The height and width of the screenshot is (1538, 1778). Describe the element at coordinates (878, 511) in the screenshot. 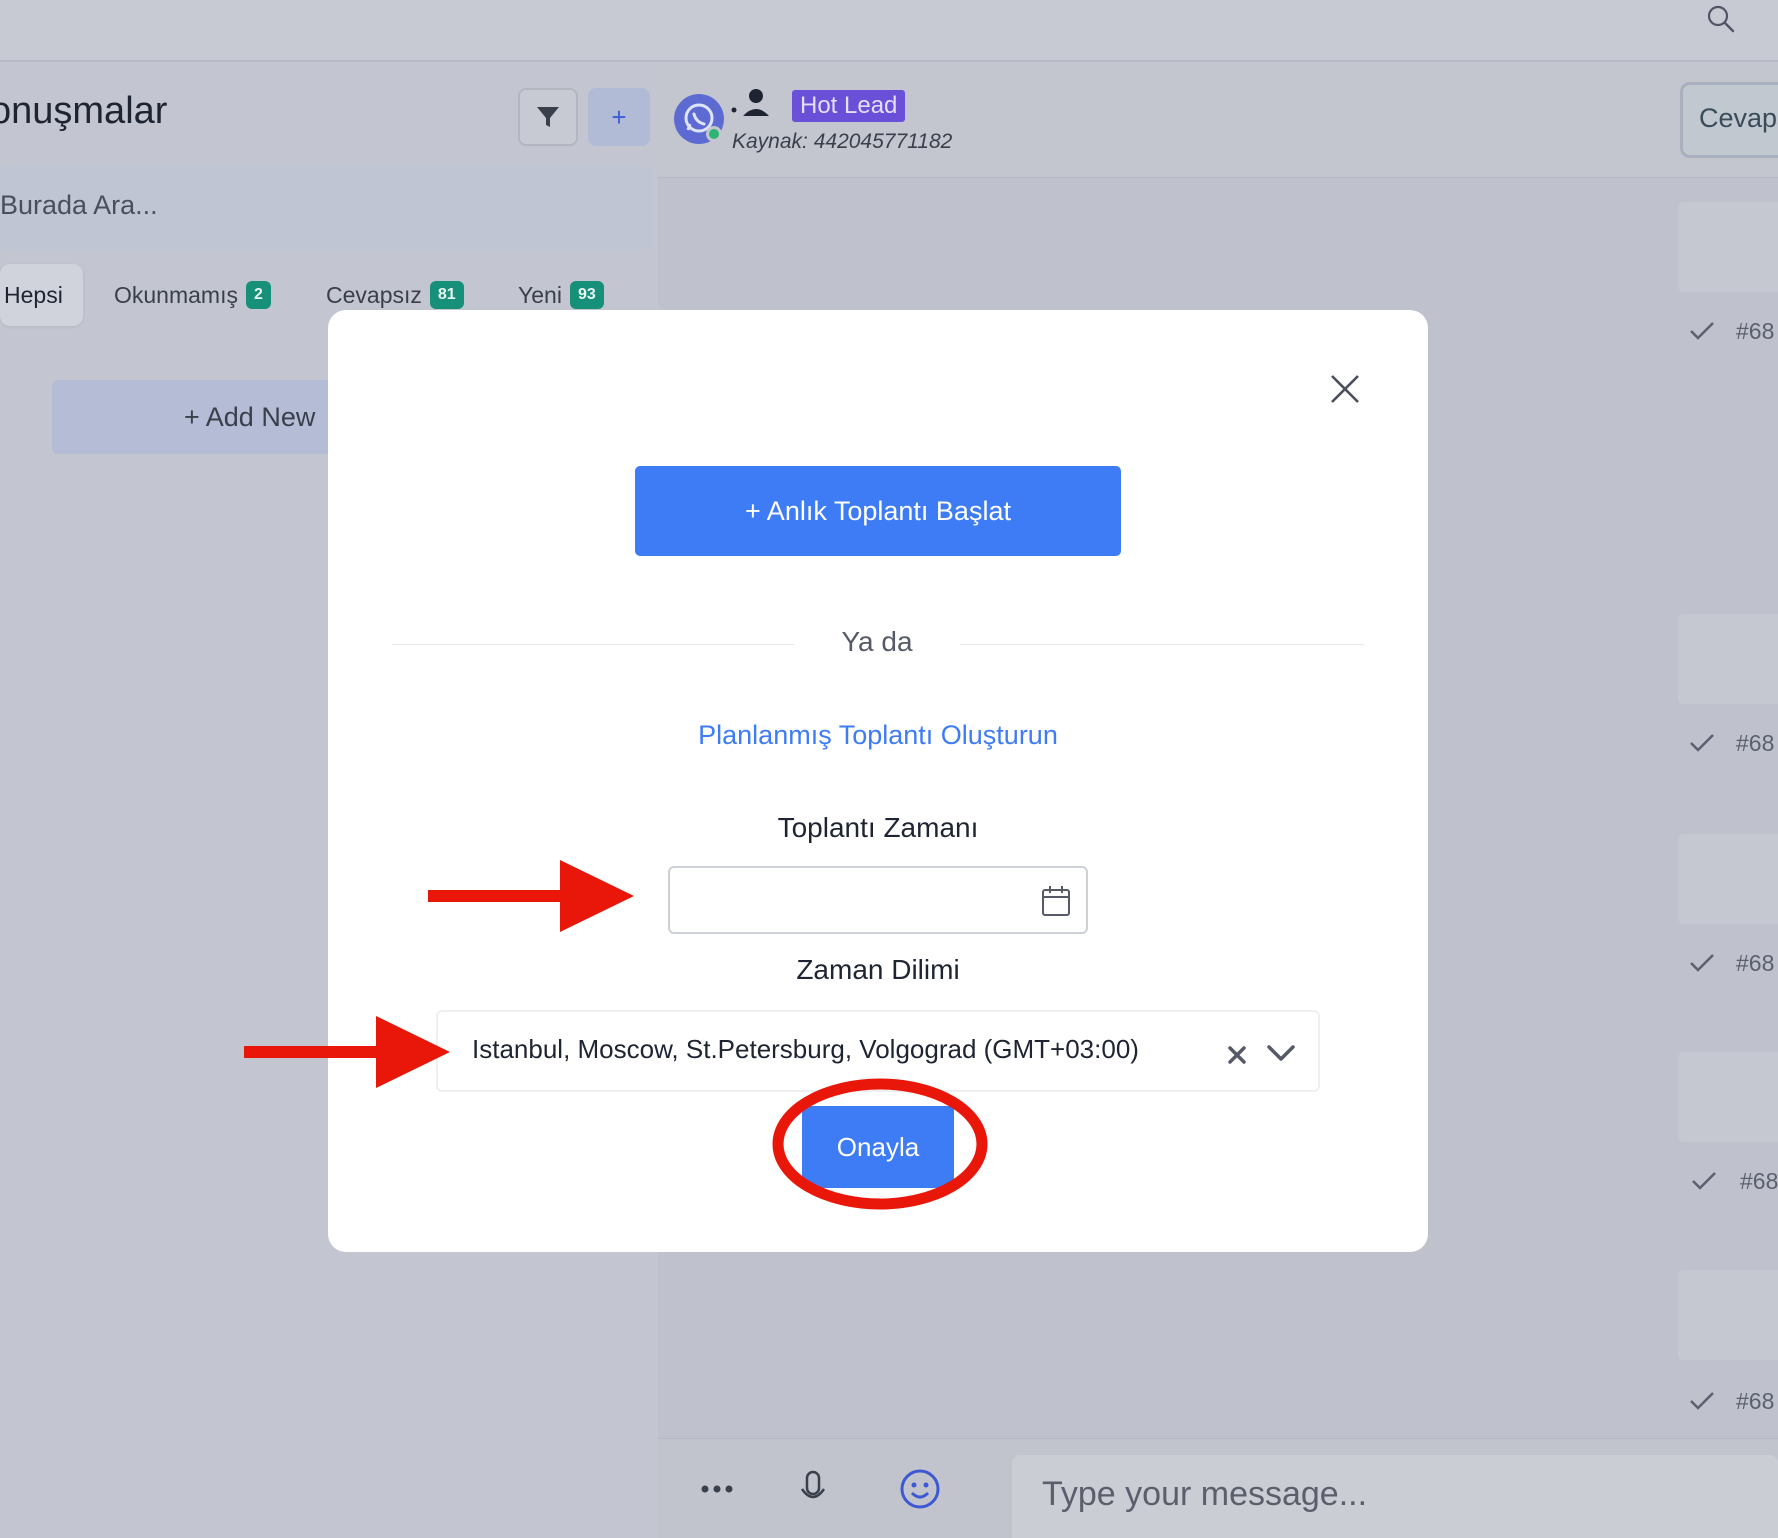

I see `start-instant-meeting-button: + Anlık Toplantı Başlat` at that location.